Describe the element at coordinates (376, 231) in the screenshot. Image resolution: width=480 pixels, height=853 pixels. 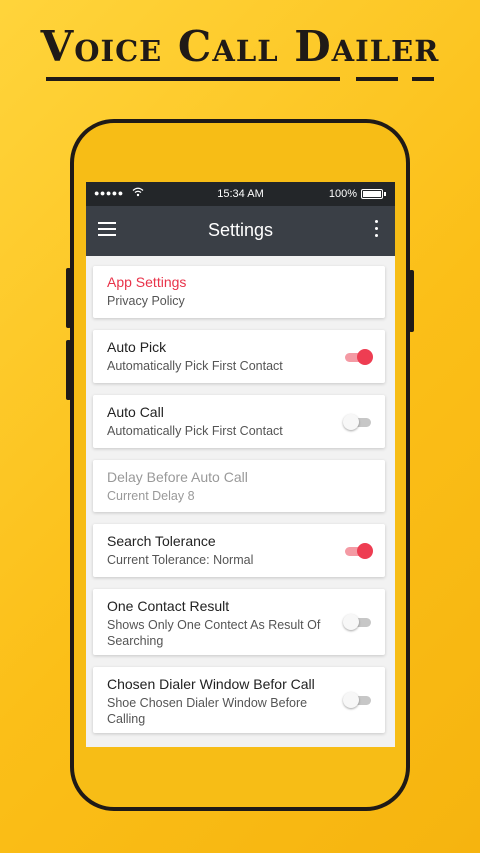
I see `more-options-icon` at that location.